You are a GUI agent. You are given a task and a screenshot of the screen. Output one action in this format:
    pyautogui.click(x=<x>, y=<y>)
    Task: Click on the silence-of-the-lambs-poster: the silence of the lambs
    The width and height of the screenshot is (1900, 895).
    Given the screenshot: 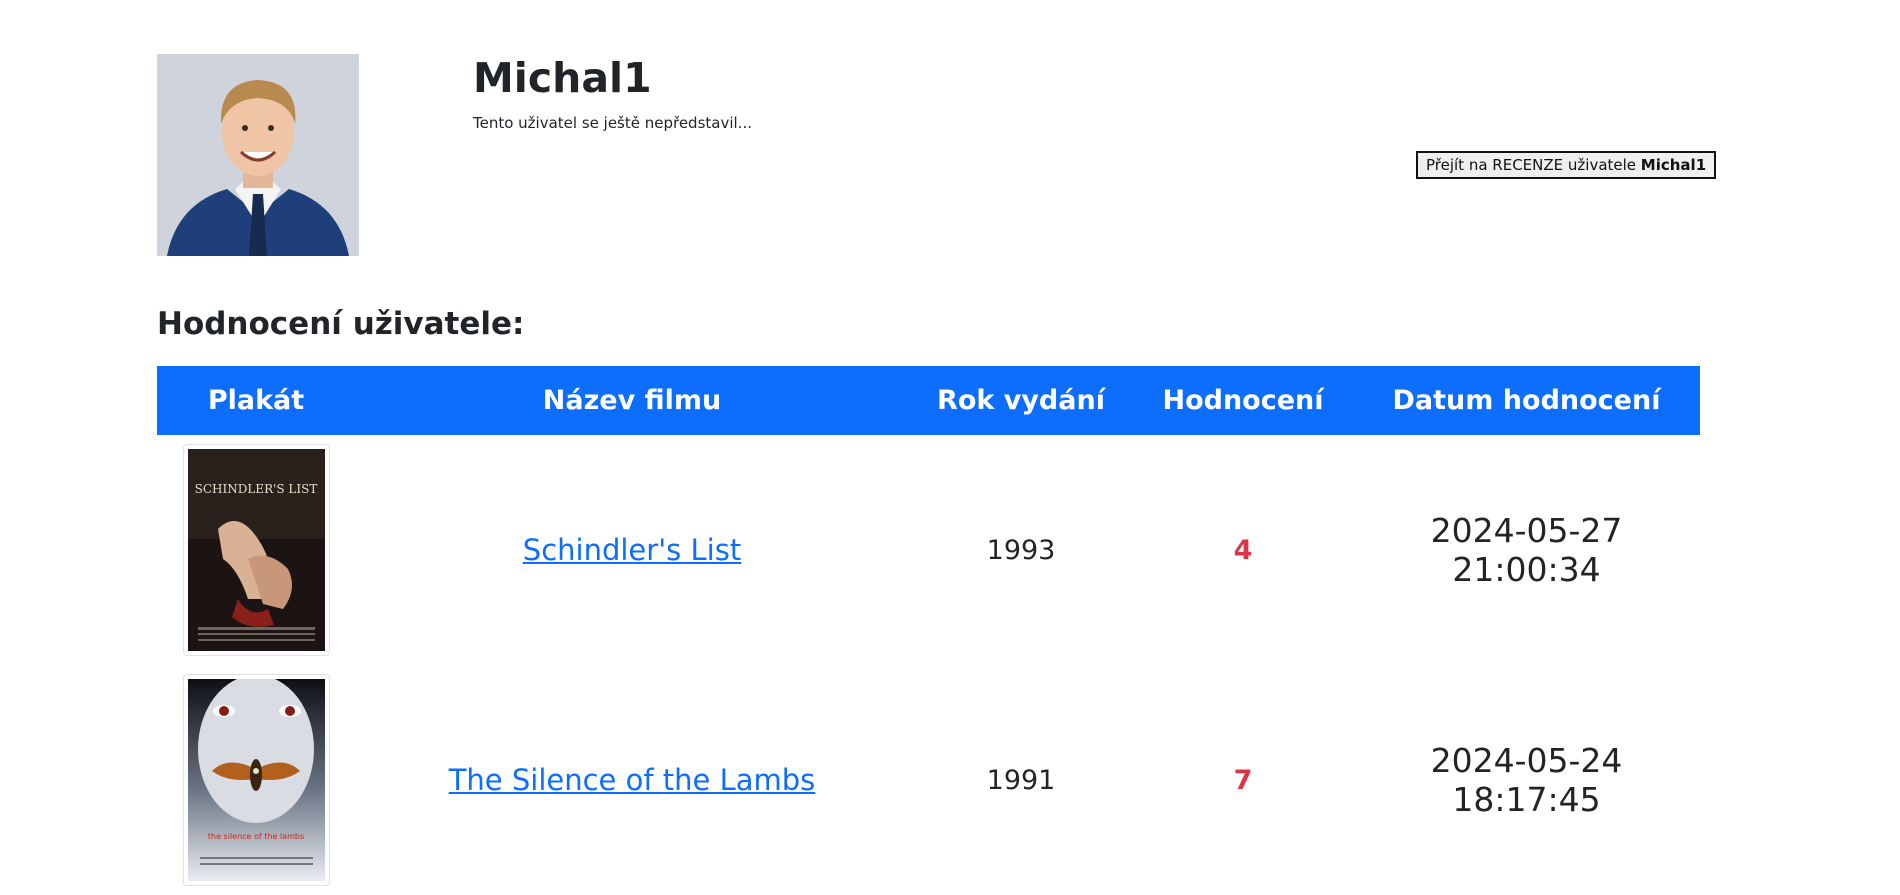 What is the action you would take?
    pyautogui.click(x=256, y=780)
    